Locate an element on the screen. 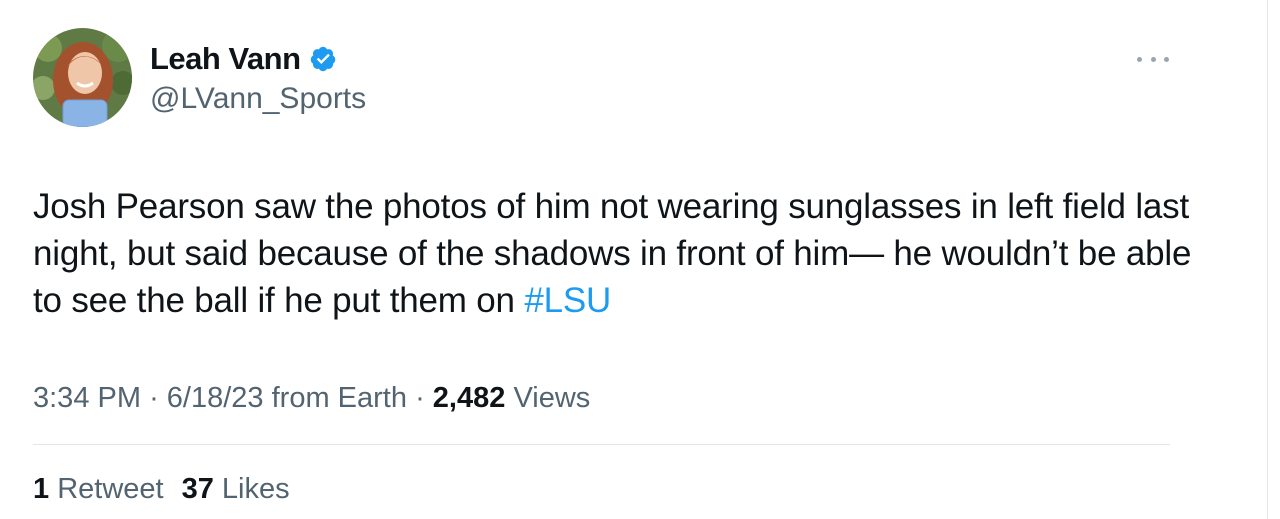  tweet-time: 3:34 PM is located at coordinates (87, 398).